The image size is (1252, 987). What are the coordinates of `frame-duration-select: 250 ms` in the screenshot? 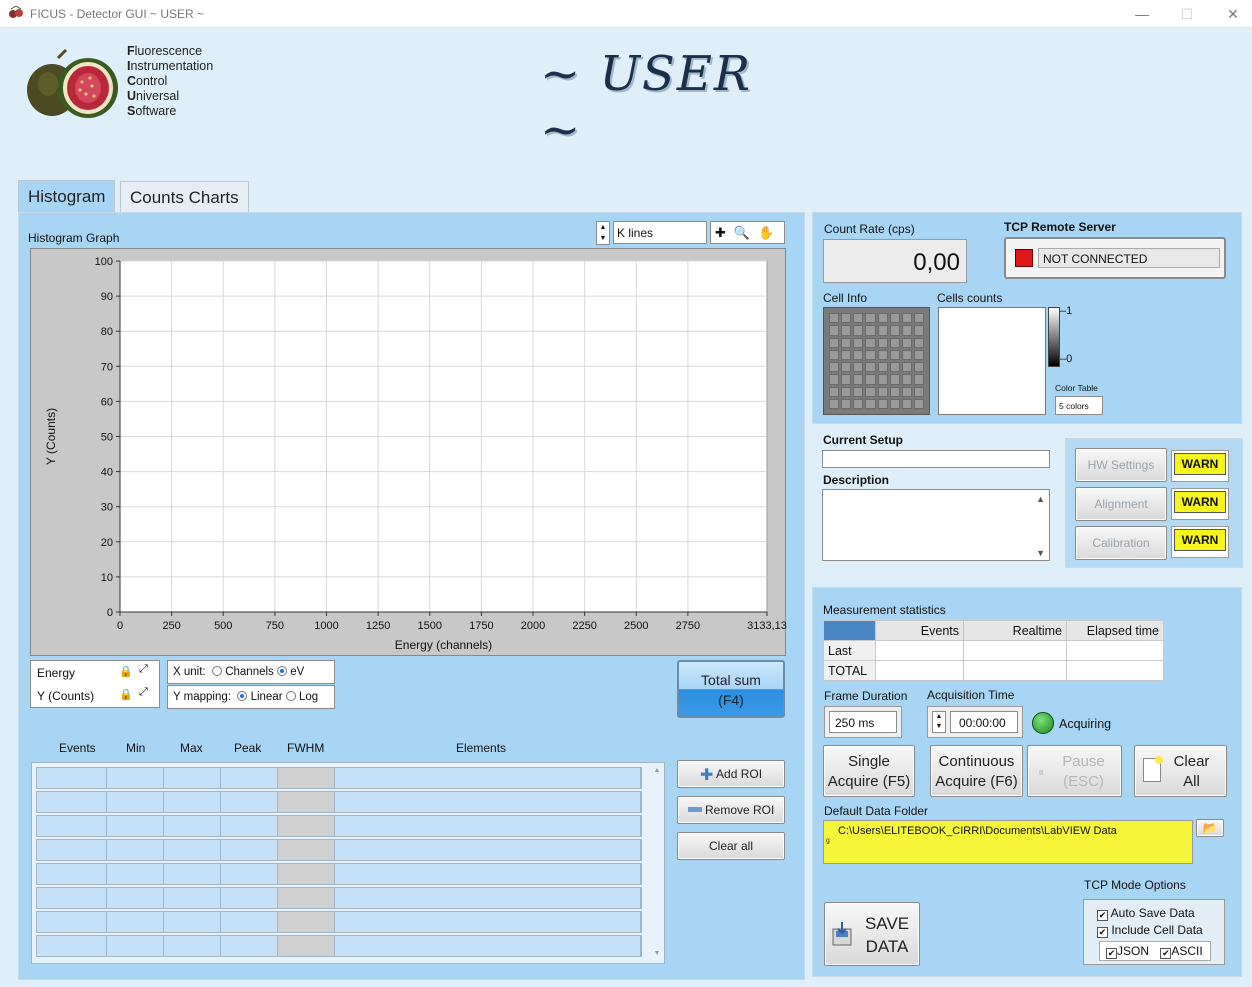 It's located at (863, 722).